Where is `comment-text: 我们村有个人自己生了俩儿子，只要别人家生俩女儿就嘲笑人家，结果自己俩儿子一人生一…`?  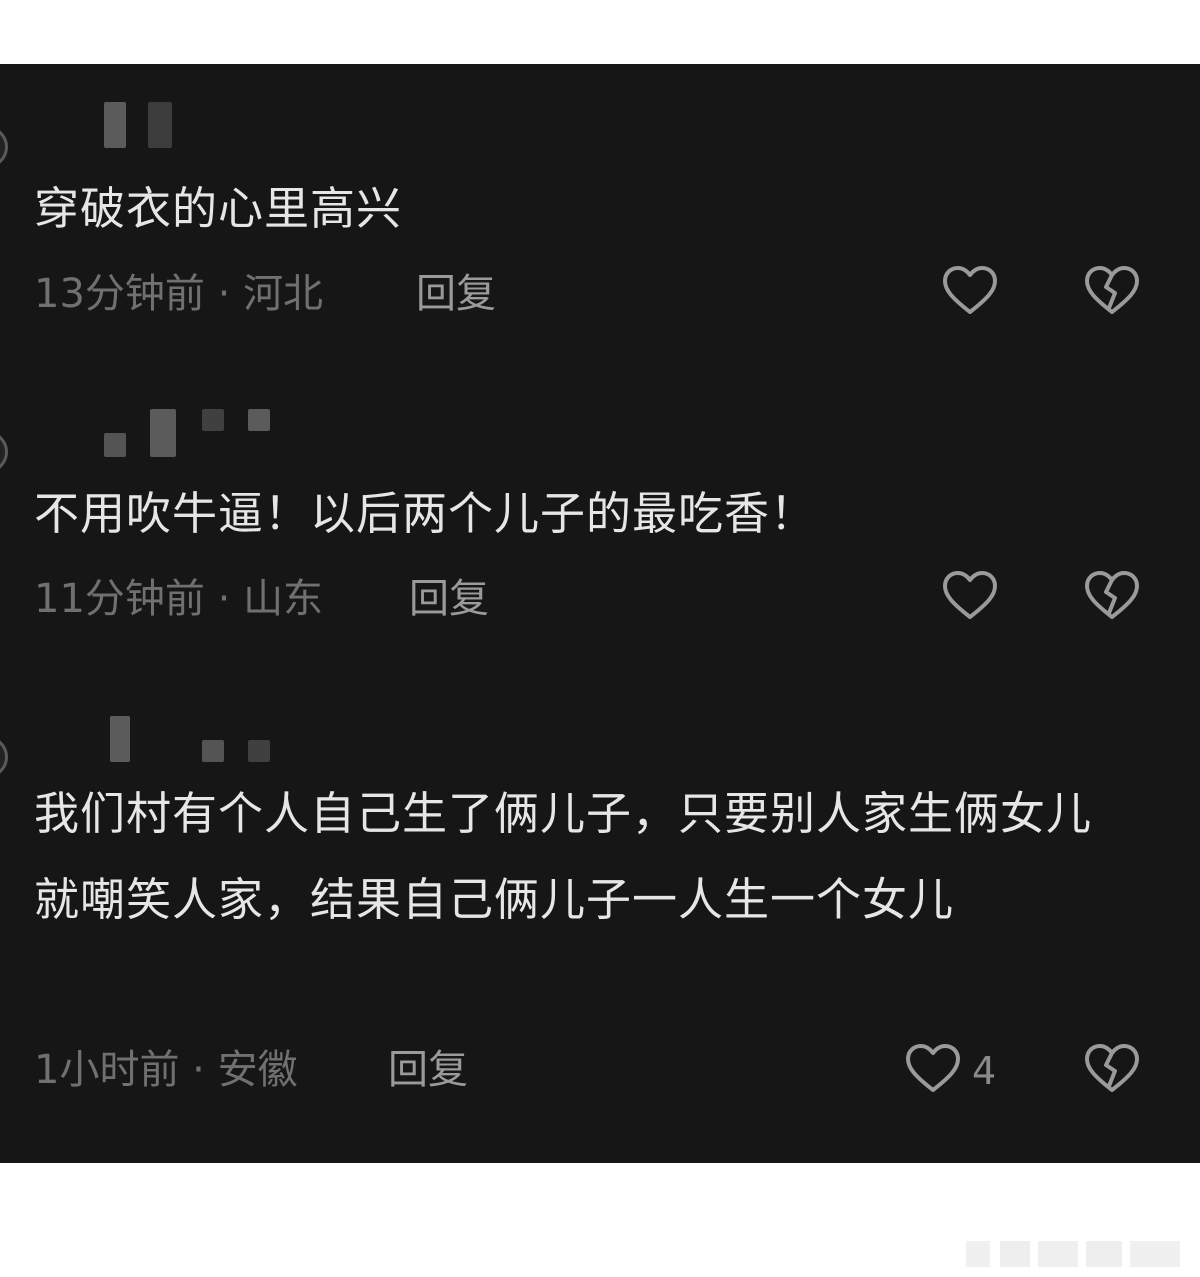
comment-text: 我们村有个人自己生了俩儿子，只要别人家生俩女儿就嘲笑人家，结果自己俩儿子一人生一… is located at coordinates (563, 856).